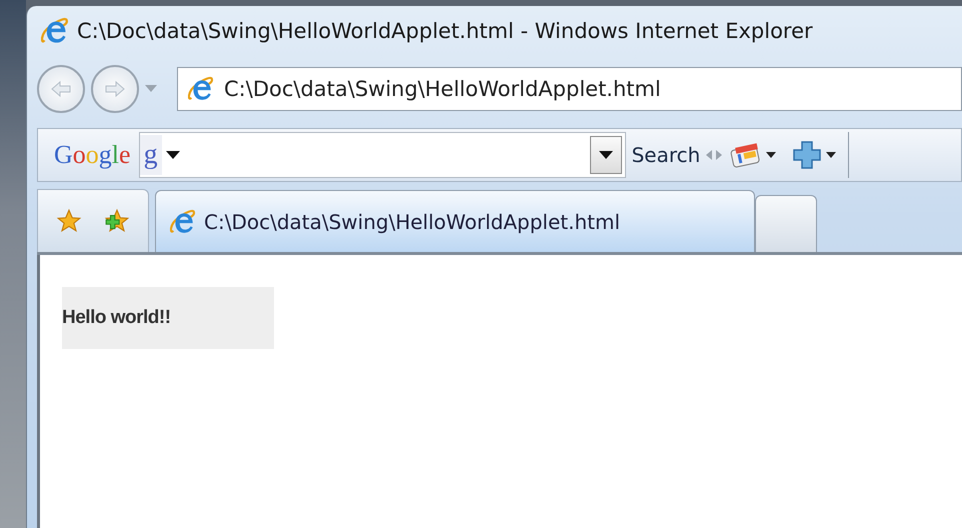 This screenshot has width=962, height=528. Describe the element at coordinates (382, 155) in the screenshot. I see `search-field: g` at that location.